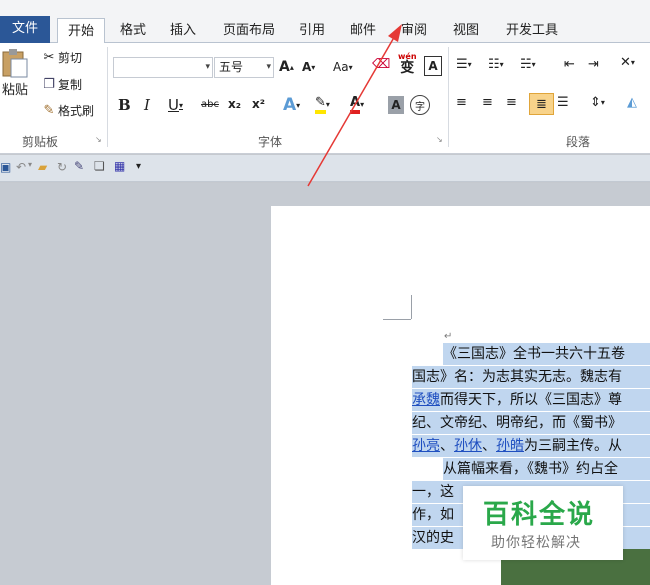  Describe the element at coordinates (539, 515) in the screenshot. I see `watermark-title: 百科全说` at that location.